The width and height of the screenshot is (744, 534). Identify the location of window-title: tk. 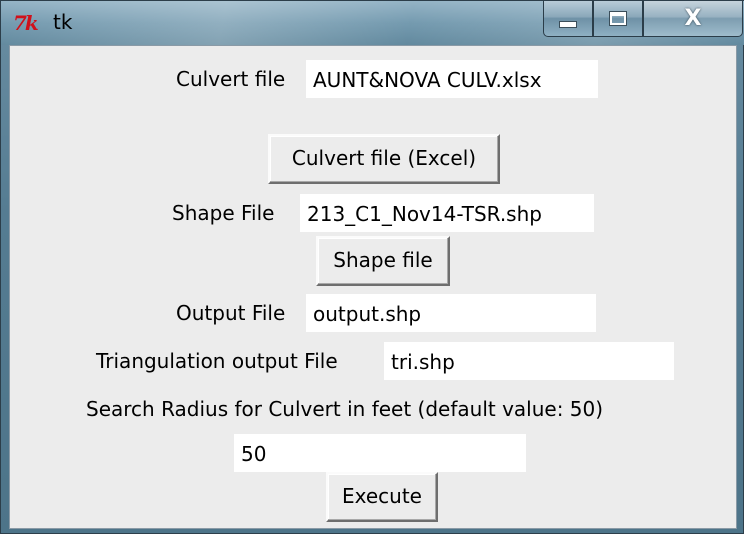
(63, 22).